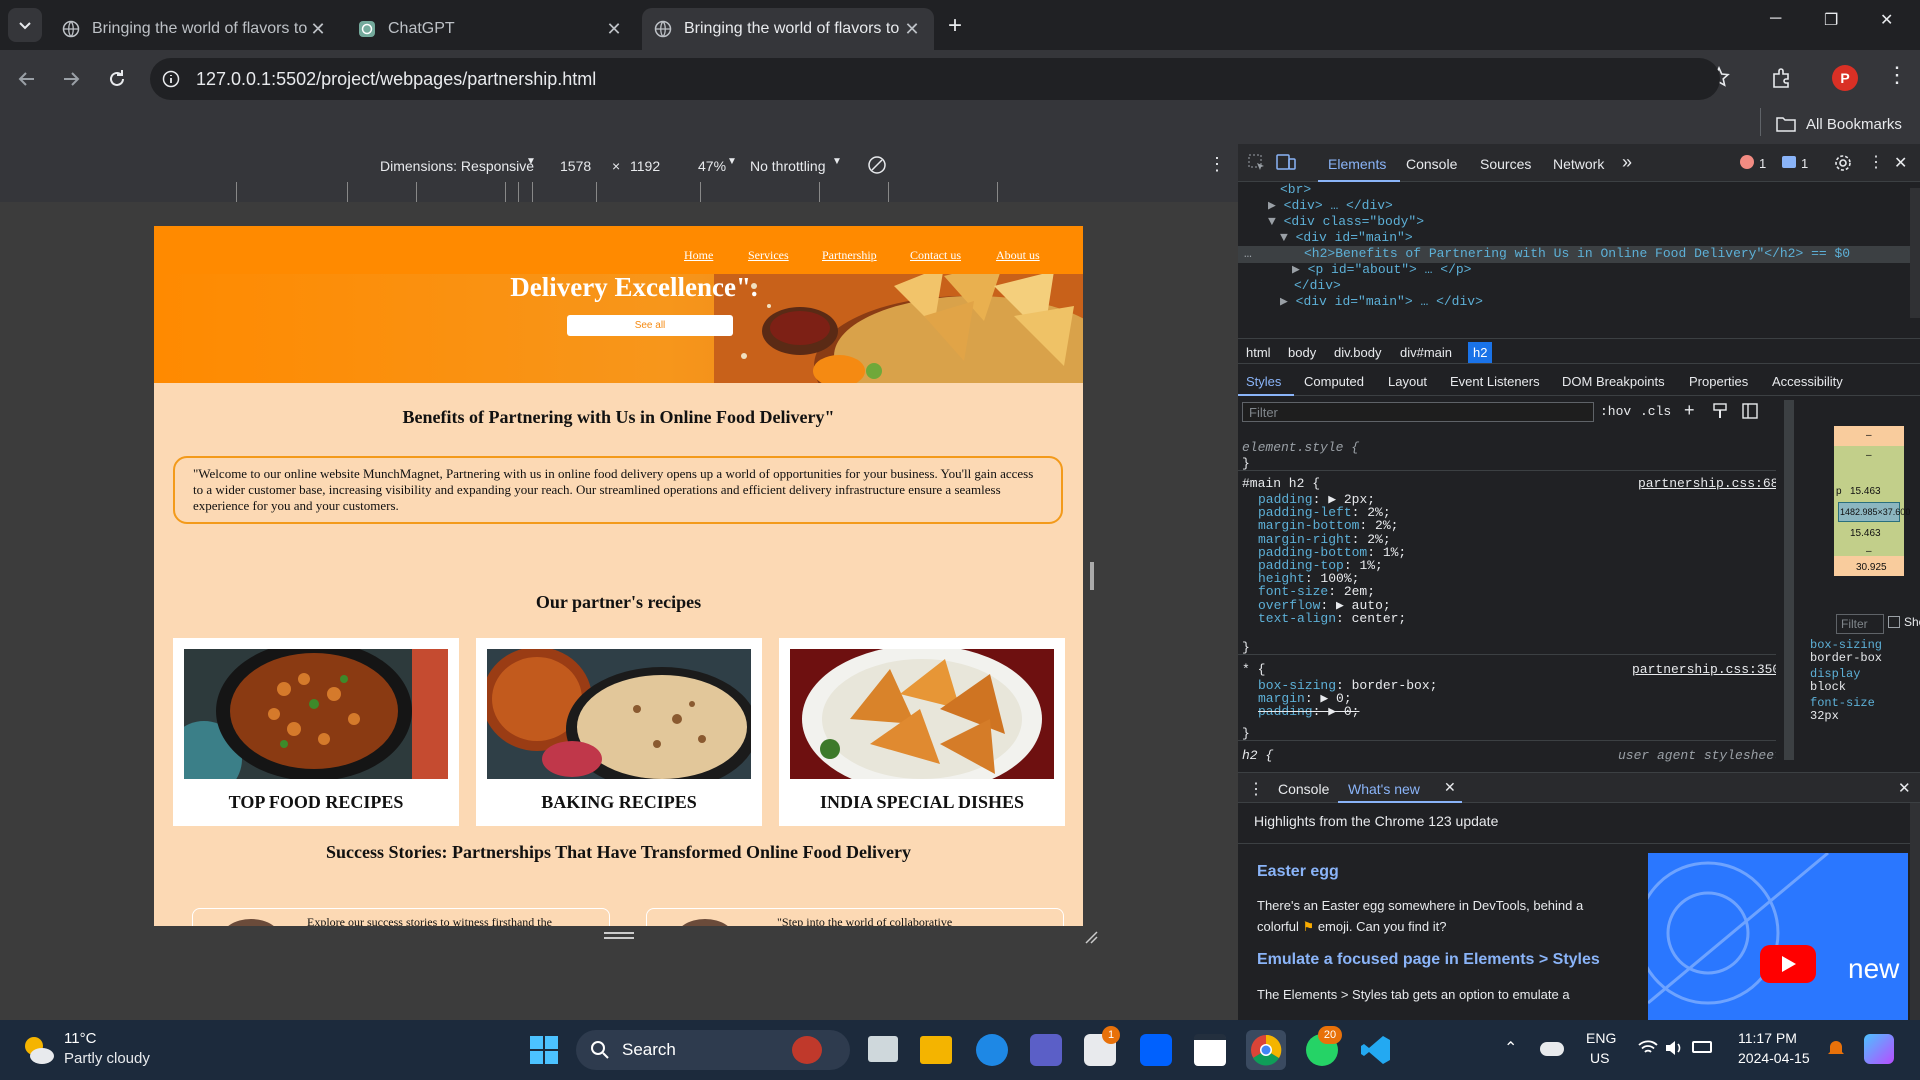  What do you see at coordinates (1258, 352) in the screenshot?
I see `breadcrumb-item: html` at bounding box center [1258, 352].